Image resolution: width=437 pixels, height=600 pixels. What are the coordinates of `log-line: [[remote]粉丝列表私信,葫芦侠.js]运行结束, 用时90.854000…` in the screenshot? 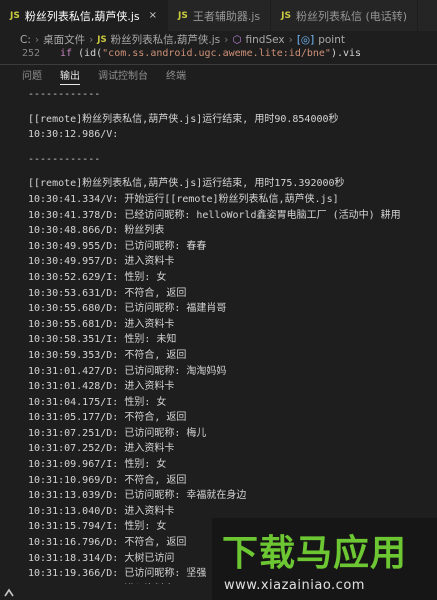 It's located at (183, 119).